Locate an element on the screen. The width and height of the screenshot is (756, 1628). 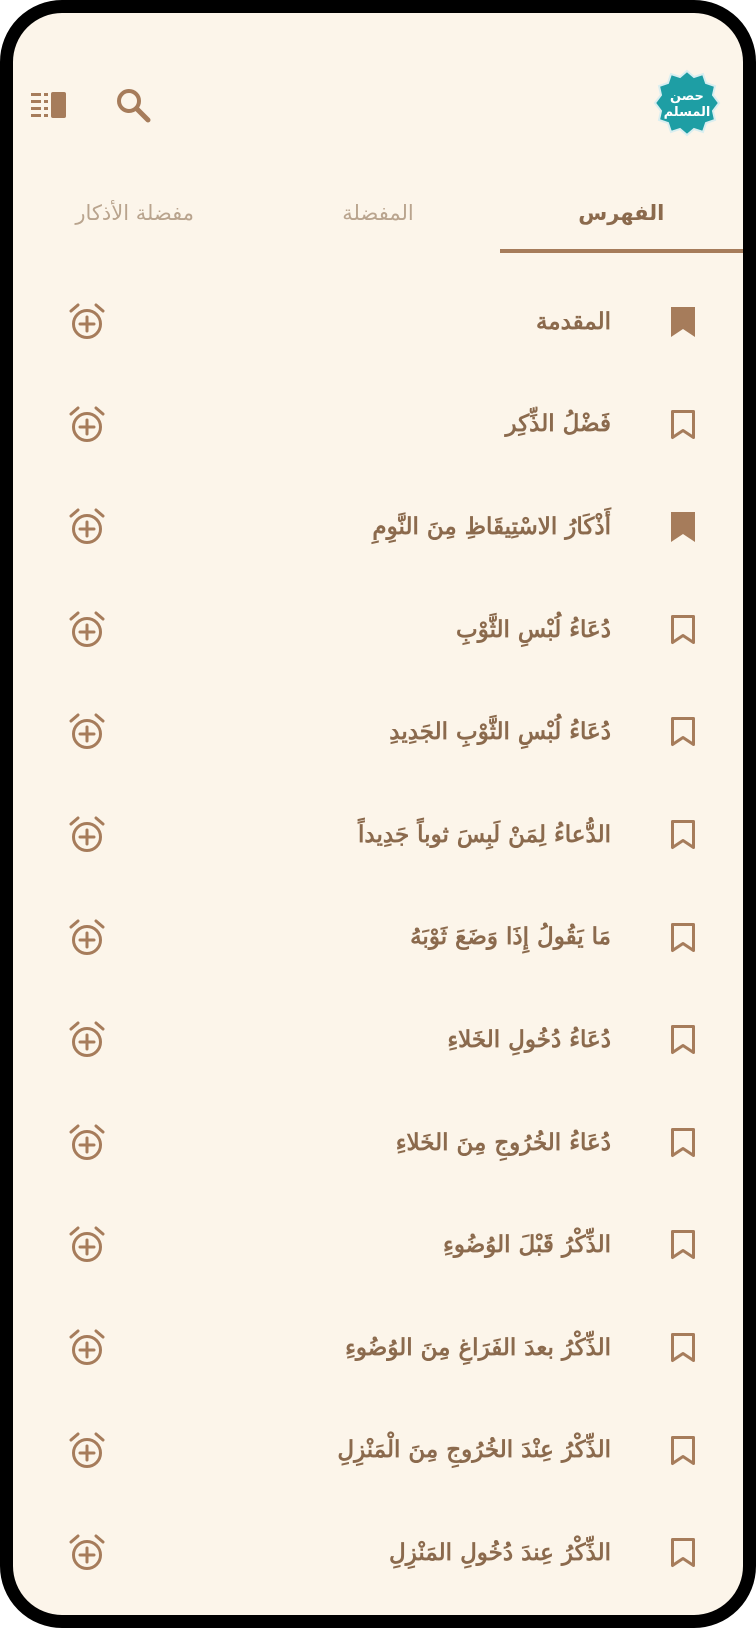
list-item-title: المقدمة is located at coordinates (573, 321).